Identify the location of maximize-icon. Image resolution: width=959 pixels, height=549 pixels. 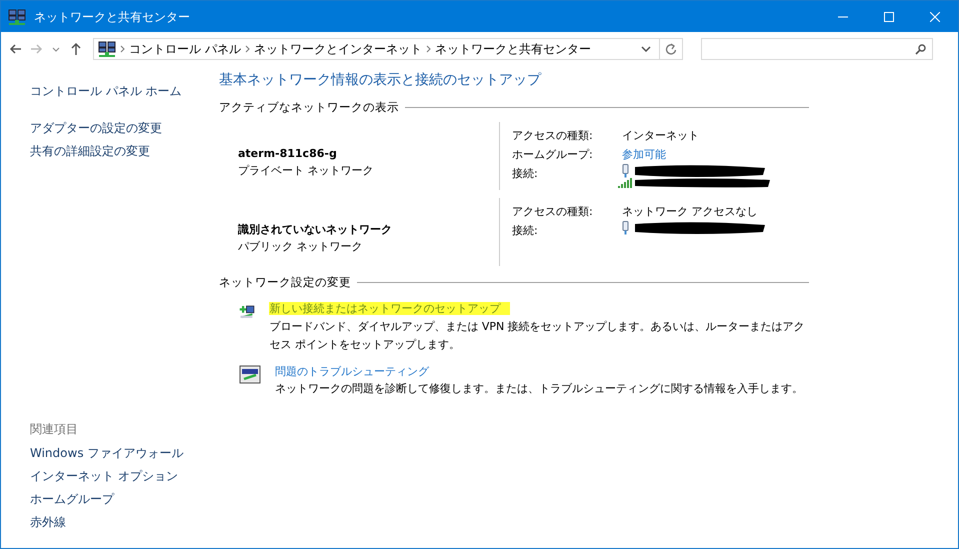
(889, 17).